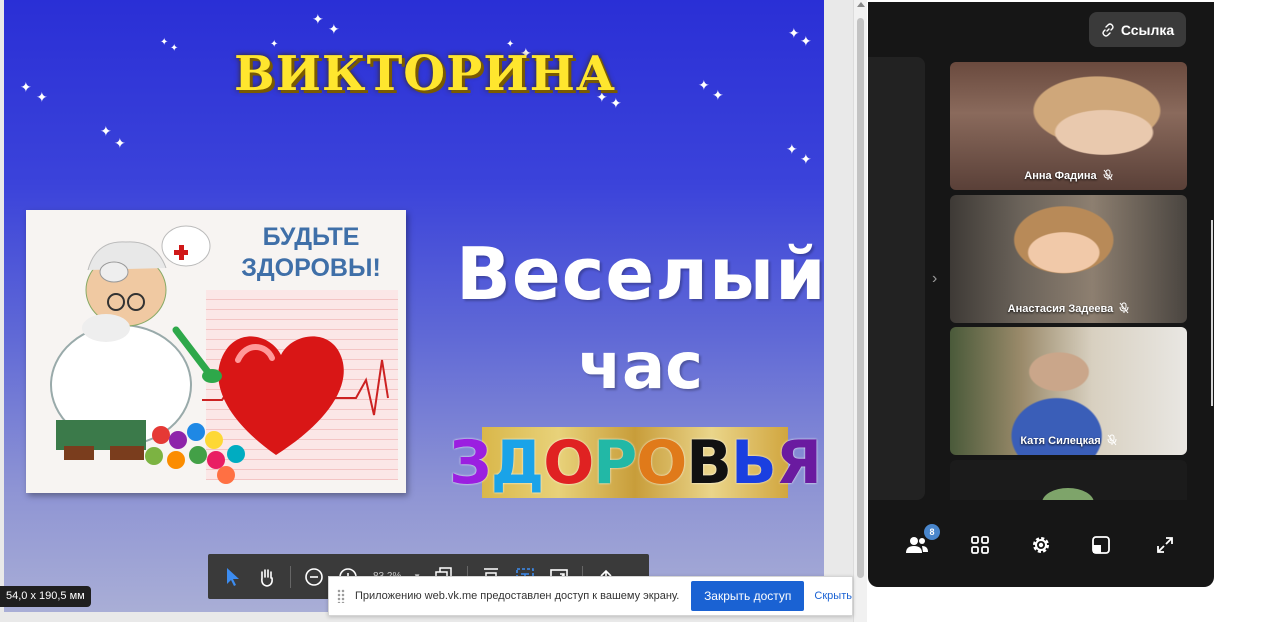  I want to click on copy-link-label: Ссылка, so click(1147, 29).